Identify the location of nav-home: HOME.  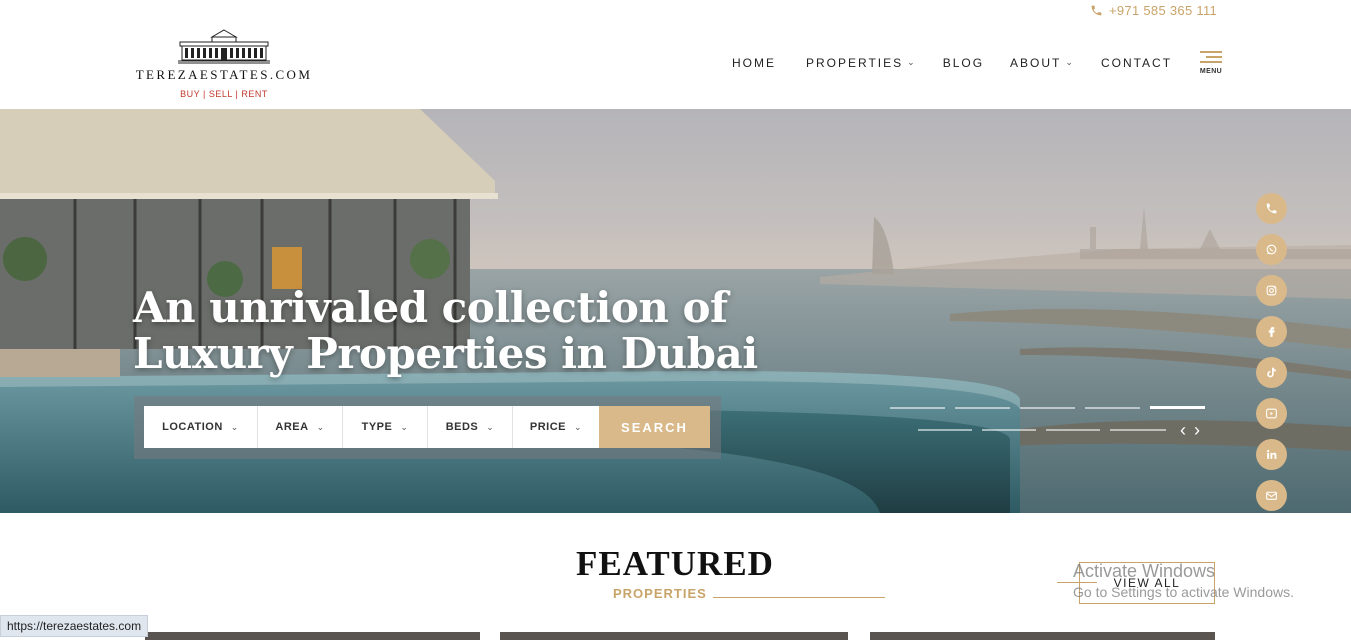
(754, 63).